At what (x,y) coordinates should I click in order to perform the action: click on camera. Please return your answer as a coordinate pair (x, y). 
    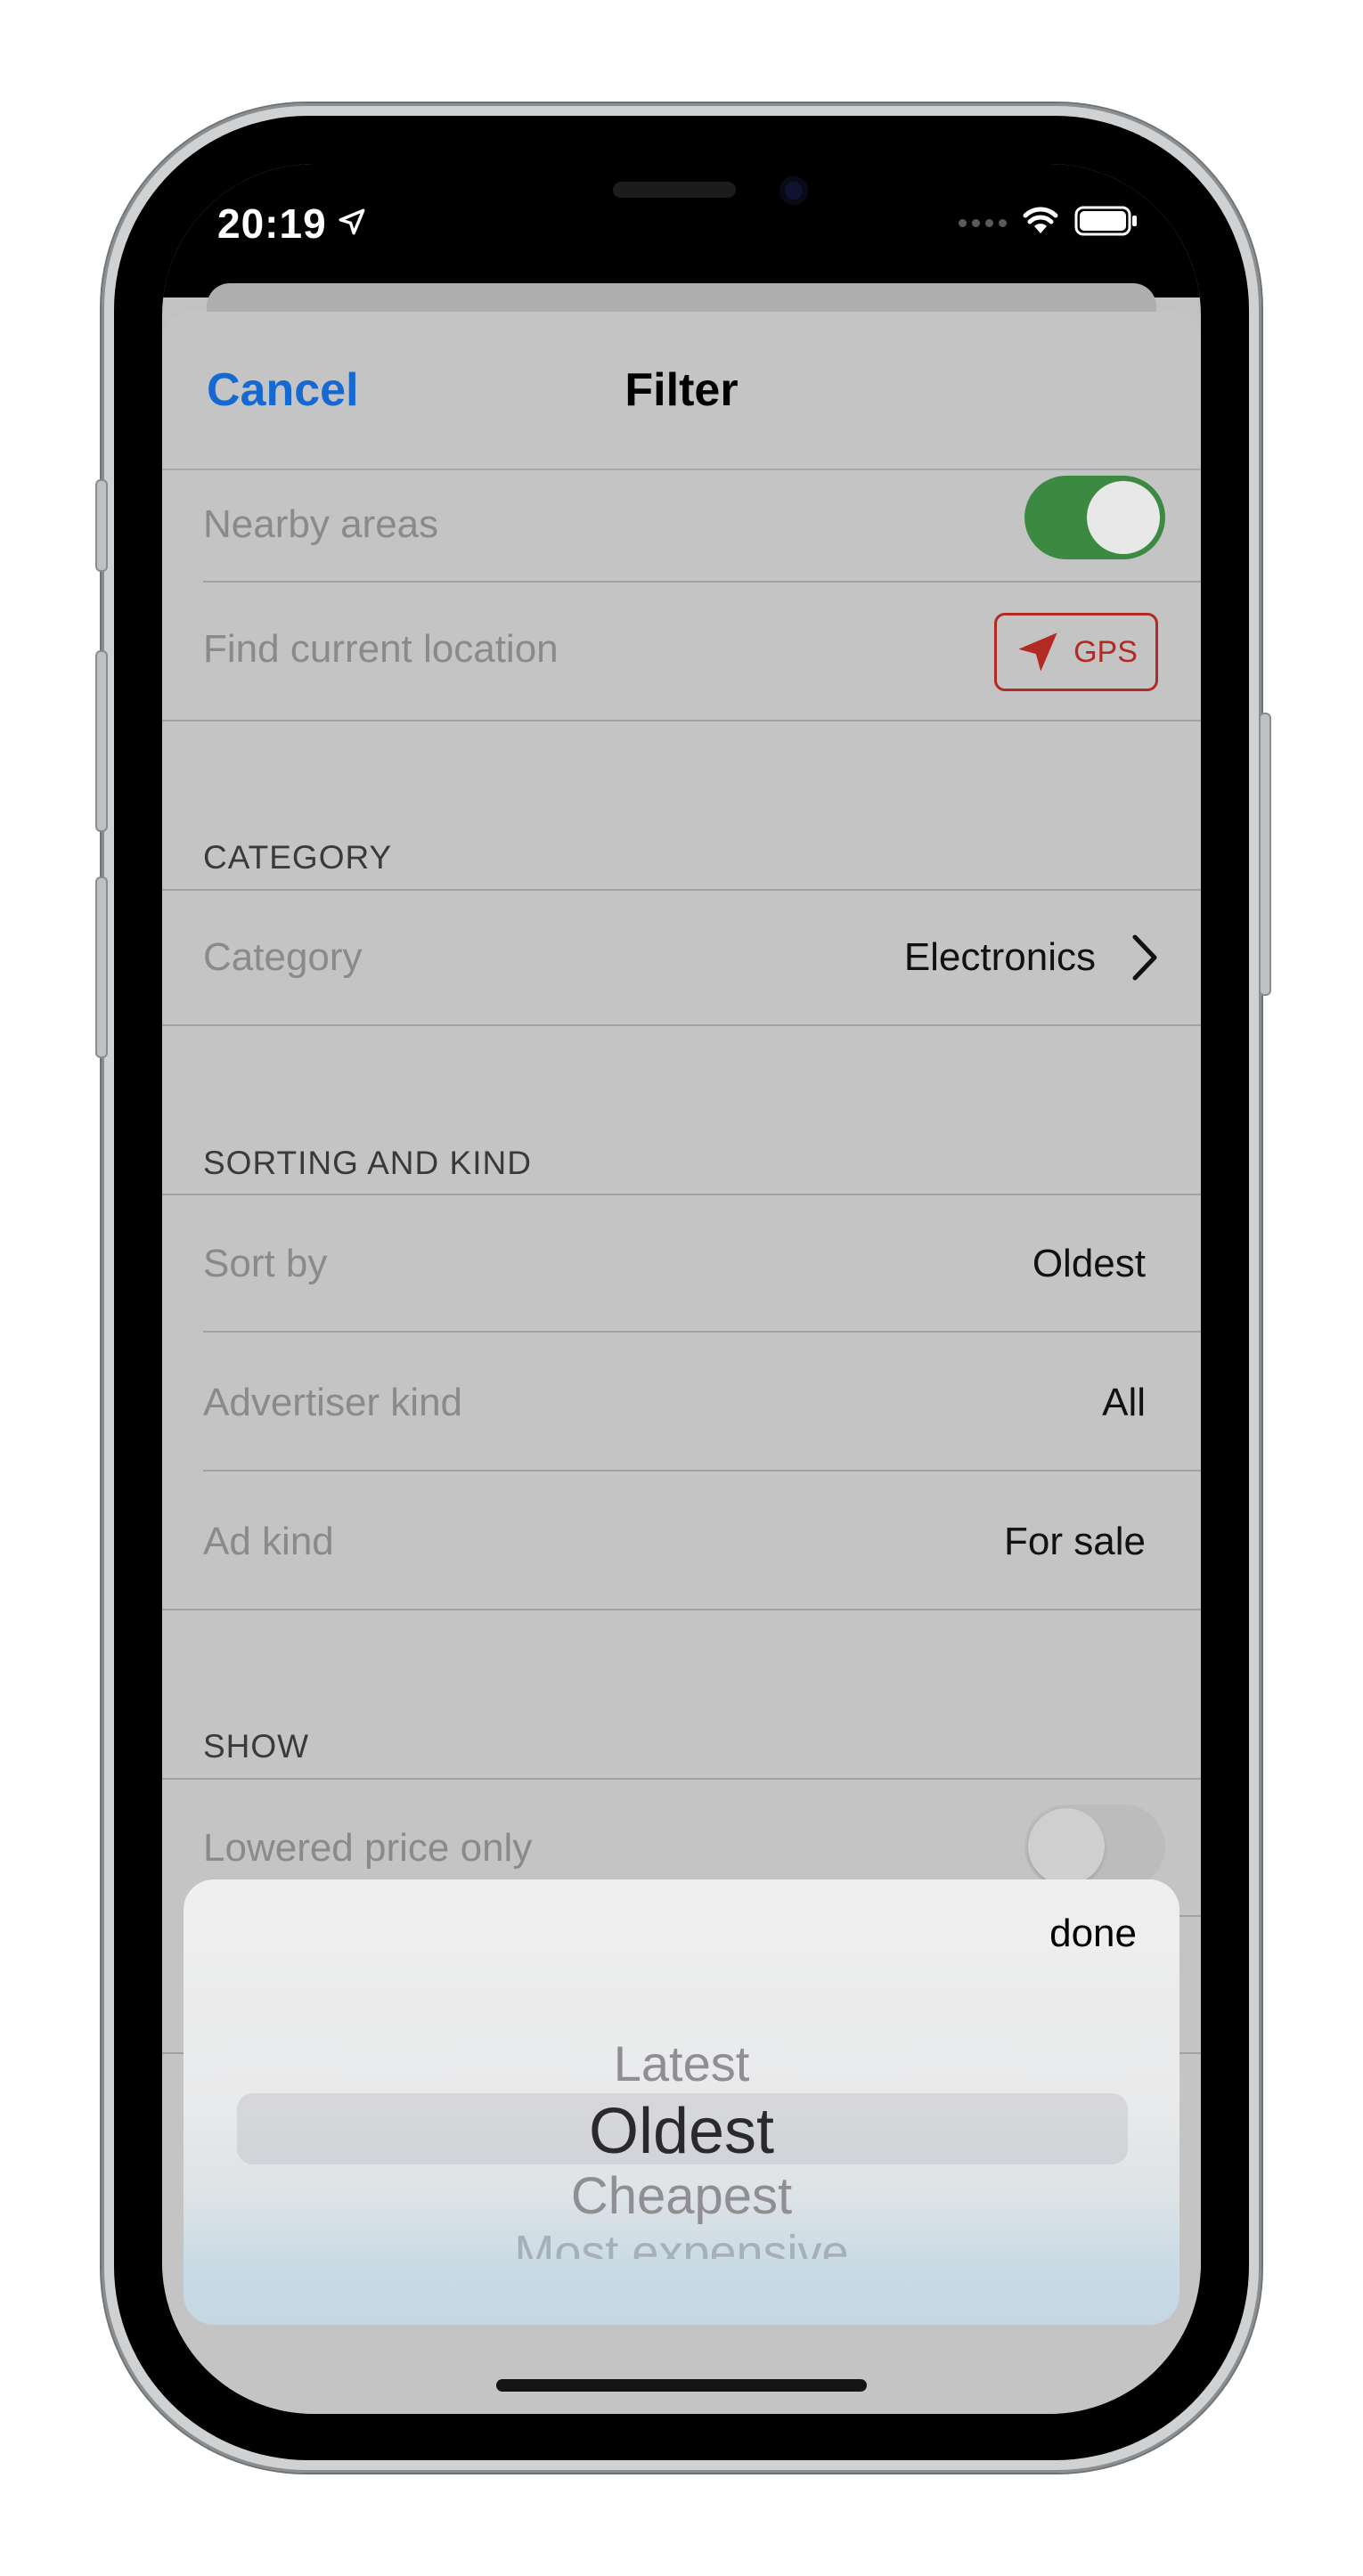
    Looking at the image, I should click on (793, 191).